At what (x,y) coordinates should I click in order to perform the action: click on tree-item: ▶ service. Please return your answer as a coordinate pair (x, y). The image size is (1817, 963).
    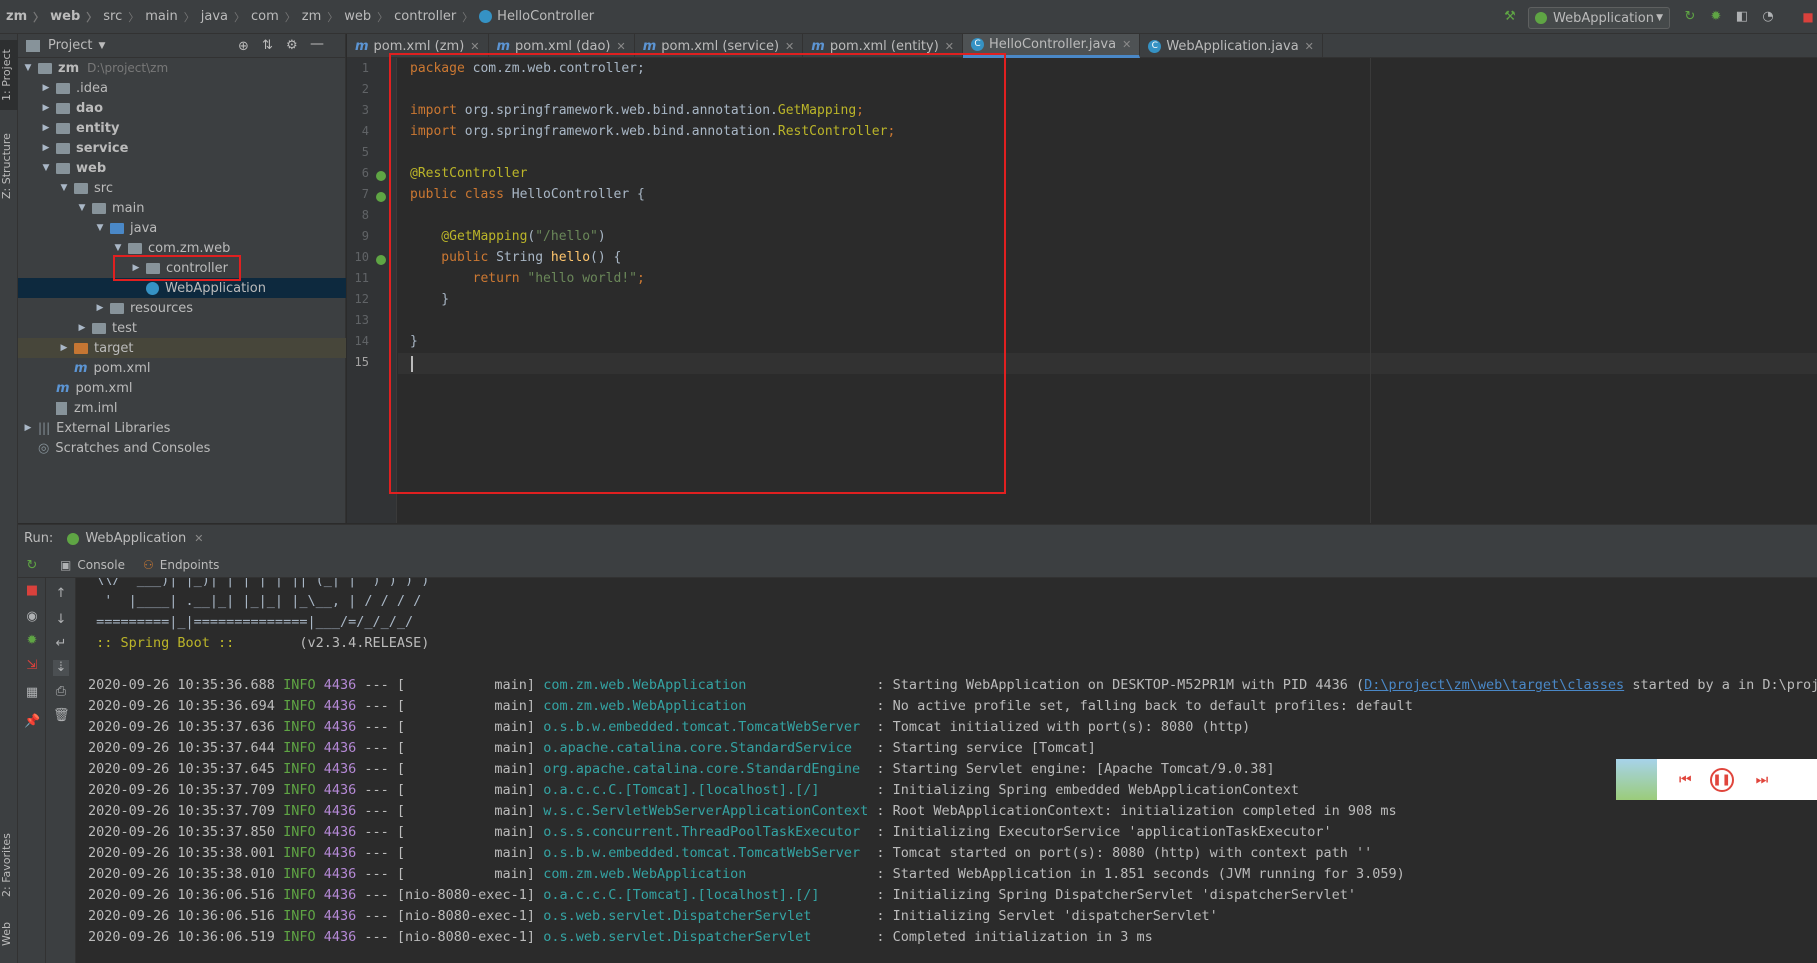
    Looking at the image, I should click on (182, 148).